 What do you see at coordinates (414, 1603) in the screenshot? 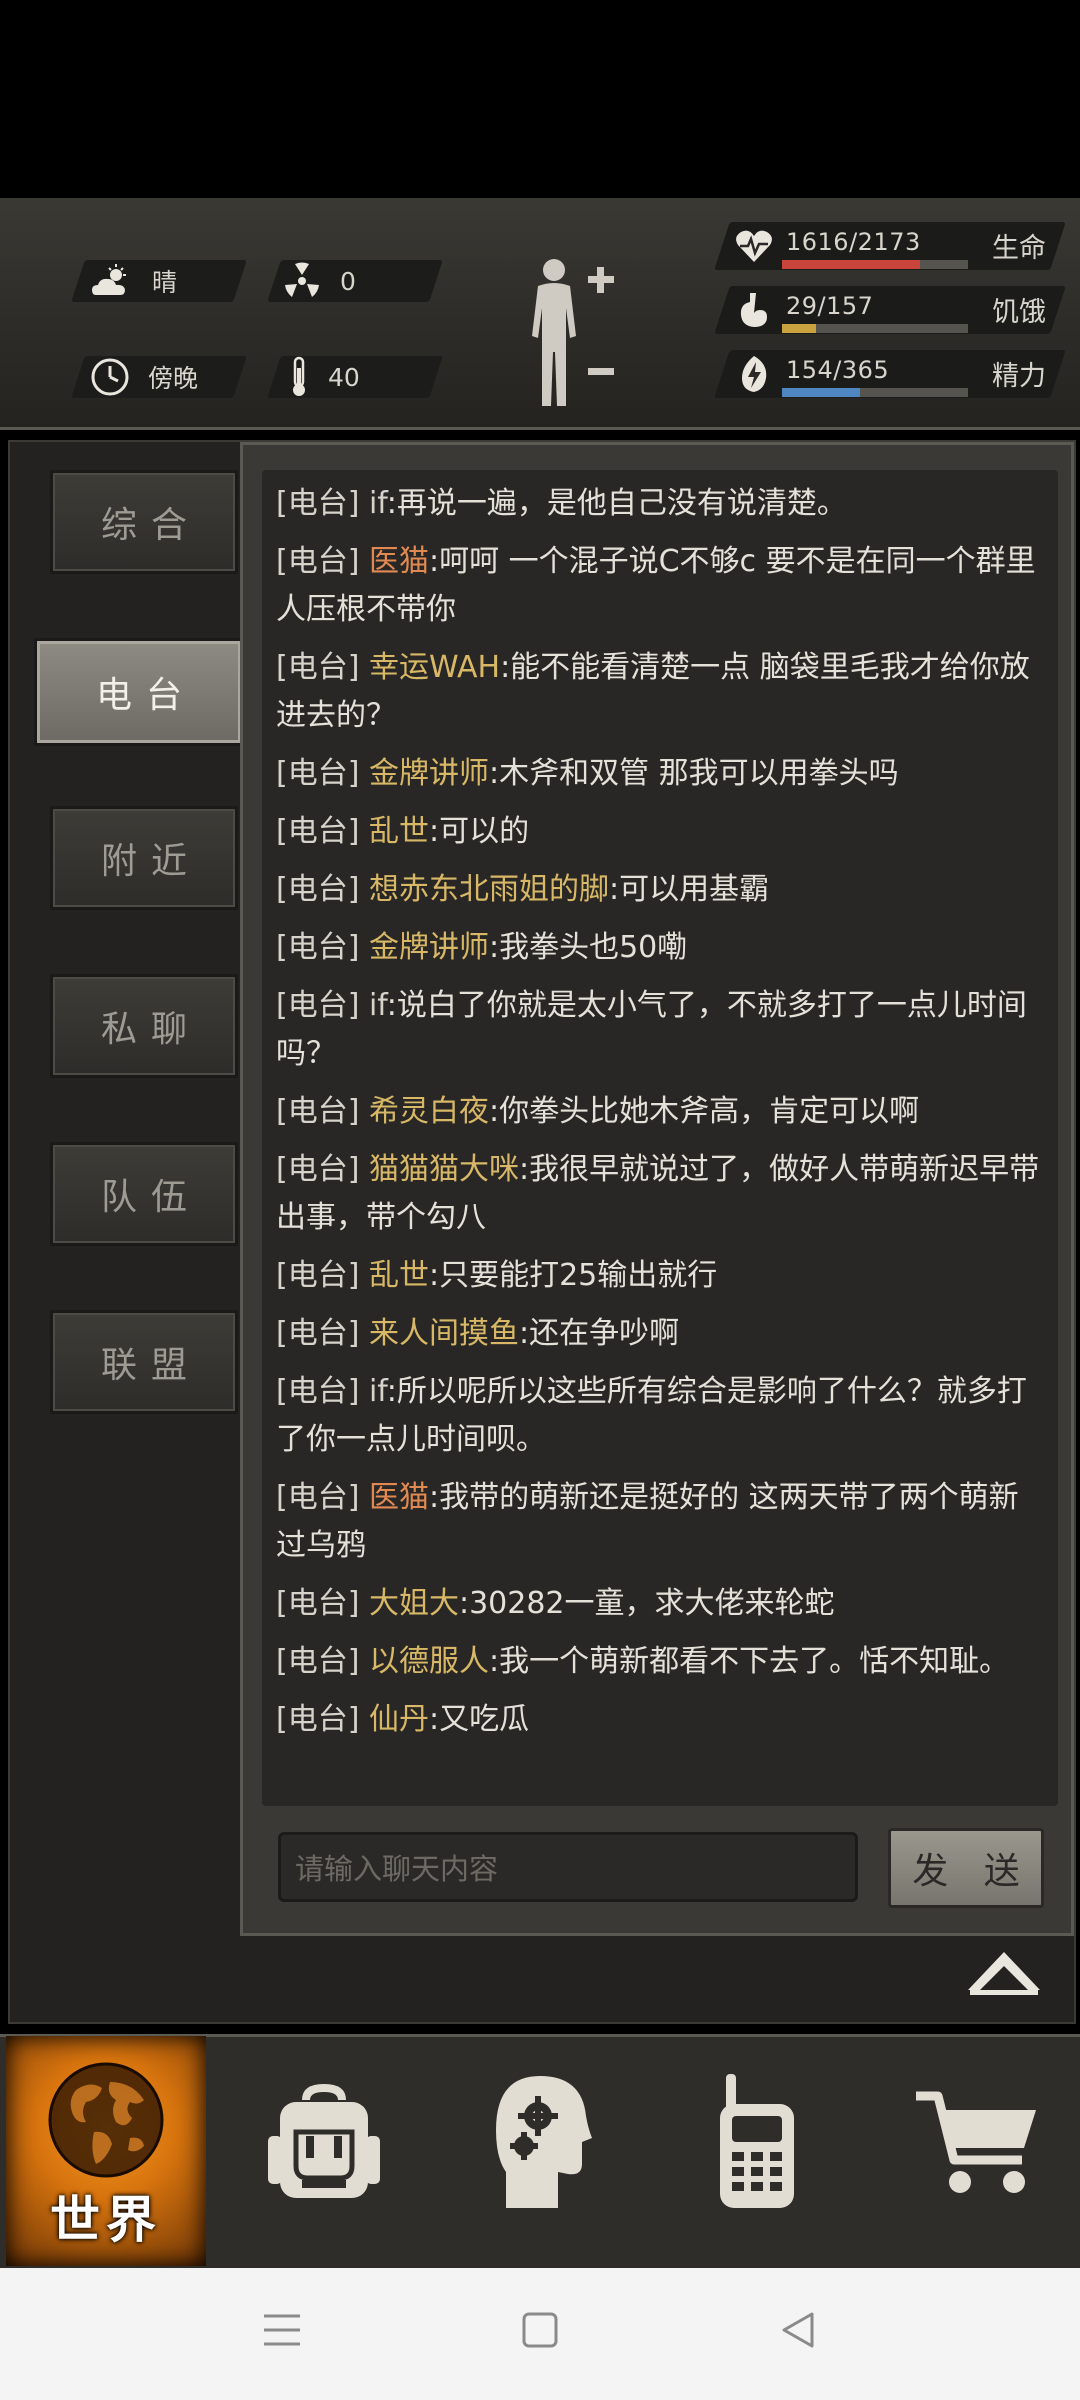
I see `sender-name: 大姐大` at bounding box center [414, 1603].